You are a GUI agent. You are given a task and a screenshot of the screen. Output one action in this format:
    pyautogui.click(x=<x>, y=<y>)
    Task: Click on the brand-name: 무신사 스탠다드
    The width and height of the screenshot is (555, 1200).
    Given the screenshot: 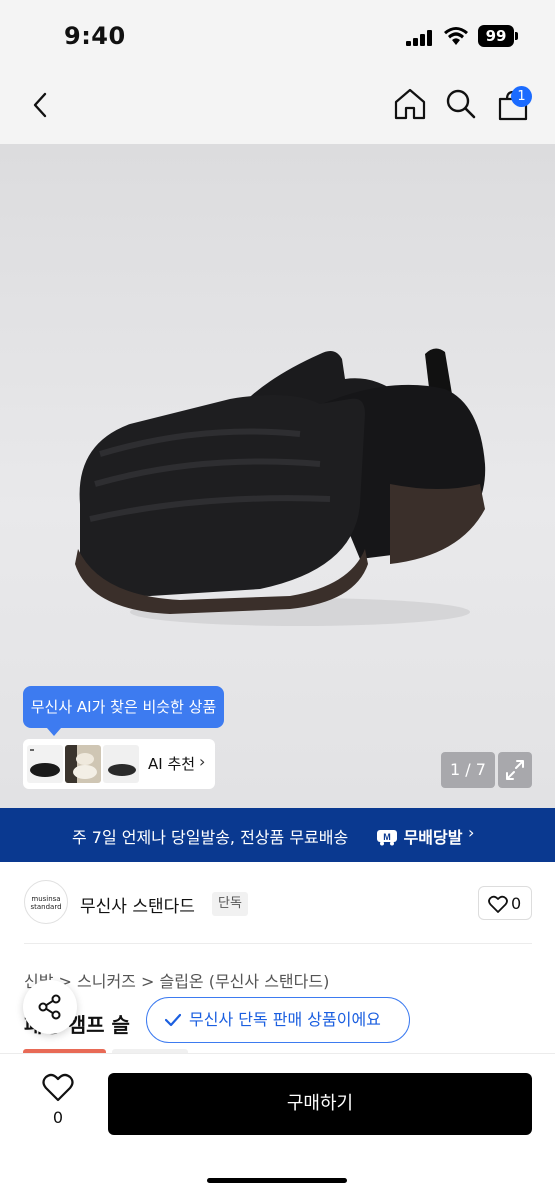 What is the action you would take?
    pyautogui.click(x=137, y=904)
    